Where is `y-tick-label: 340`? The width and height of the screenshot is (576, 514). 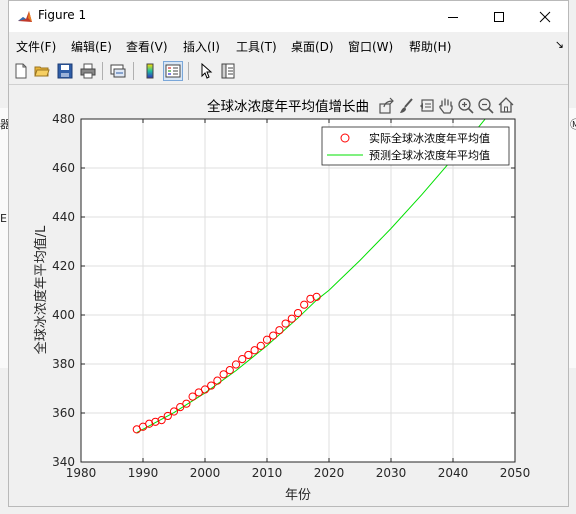
y-tick-label: 340 is located at coordinates (63, 462).